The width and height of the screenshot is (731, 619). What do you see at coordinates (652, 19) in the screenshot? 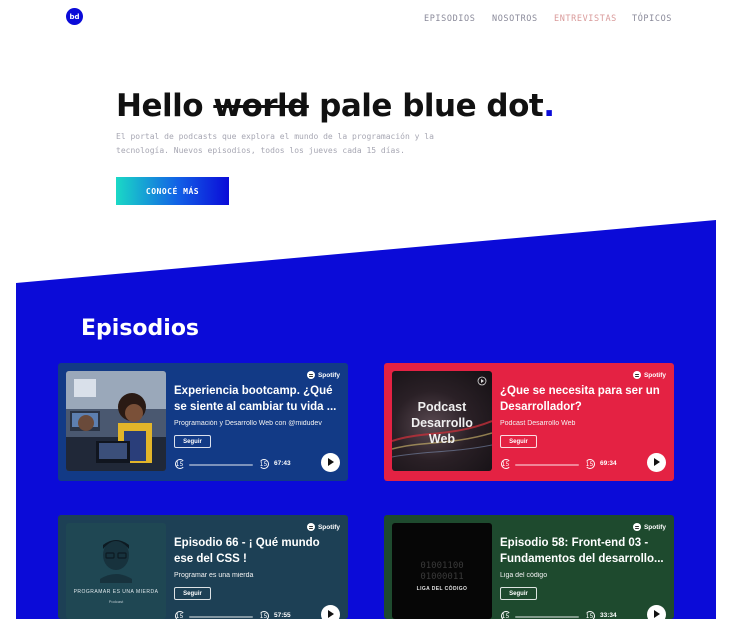
I see `nav-link-topicos: TÓPICOS` at bounding box center [652, 19].